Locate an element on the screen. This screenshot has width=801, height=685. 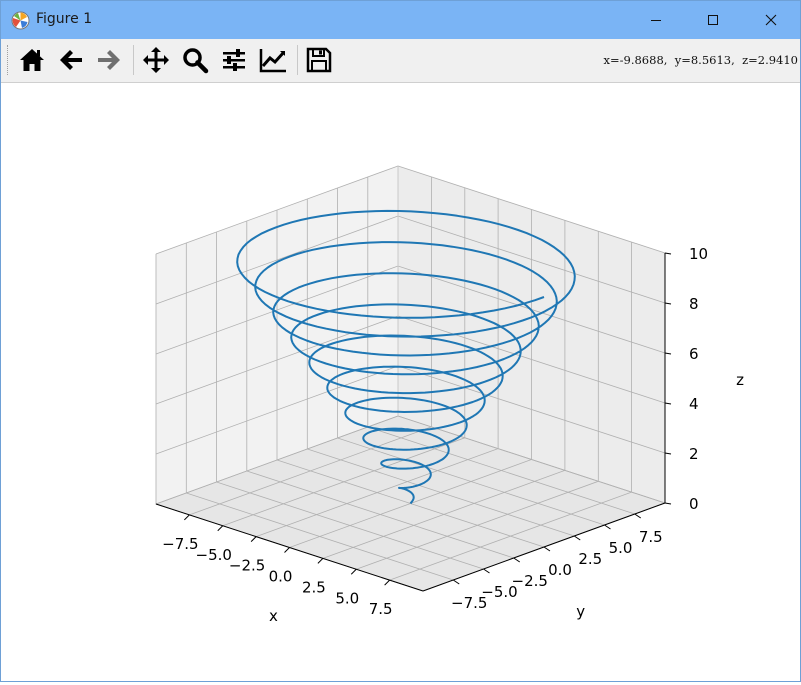
y-axis-label: y is located at coordinates (580, 612).